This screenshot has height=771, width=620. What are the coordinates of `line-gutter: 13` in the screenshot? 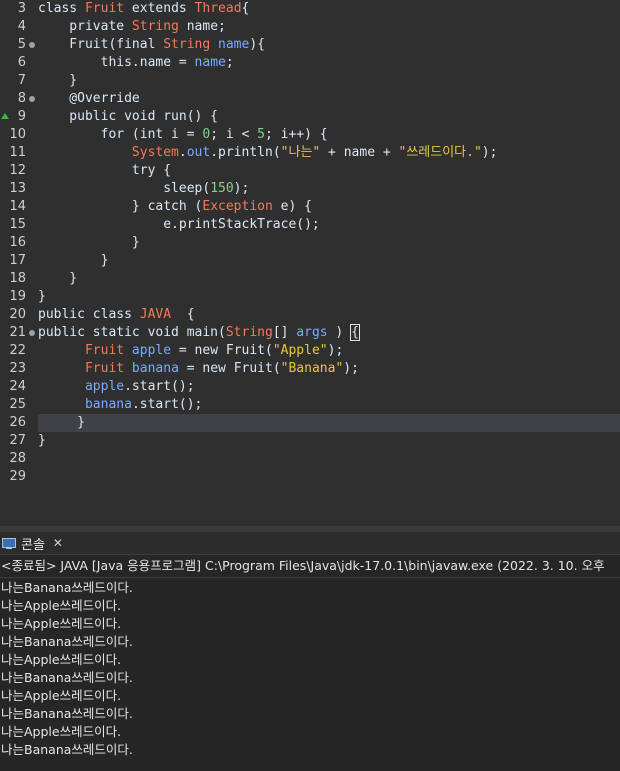 It's located at (19, 189).